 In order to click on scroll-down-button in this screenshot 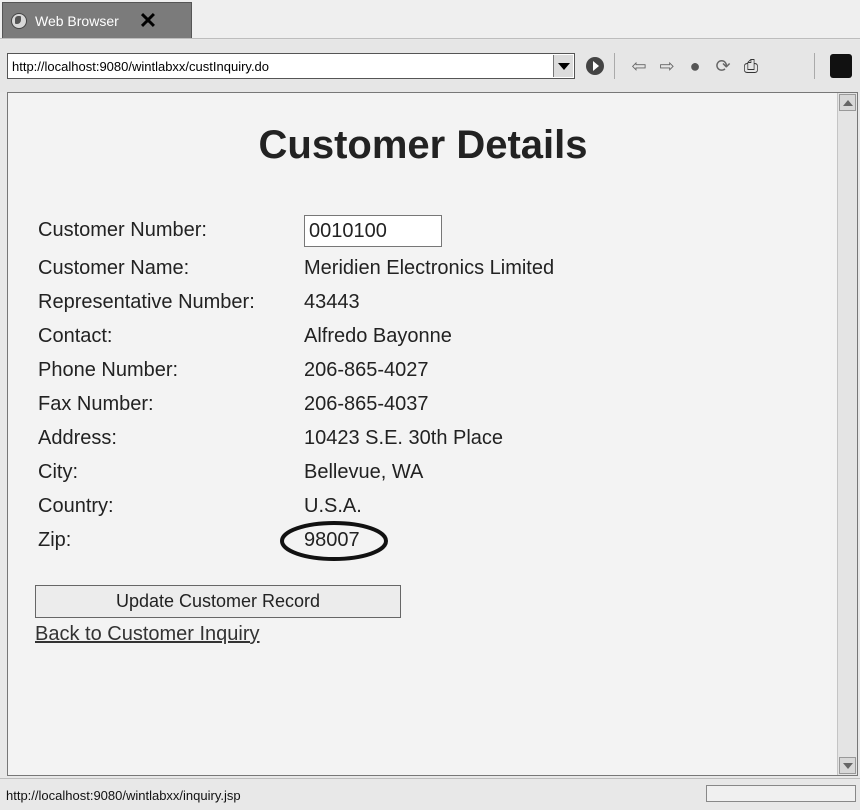, I will do `click(847, 765)`.